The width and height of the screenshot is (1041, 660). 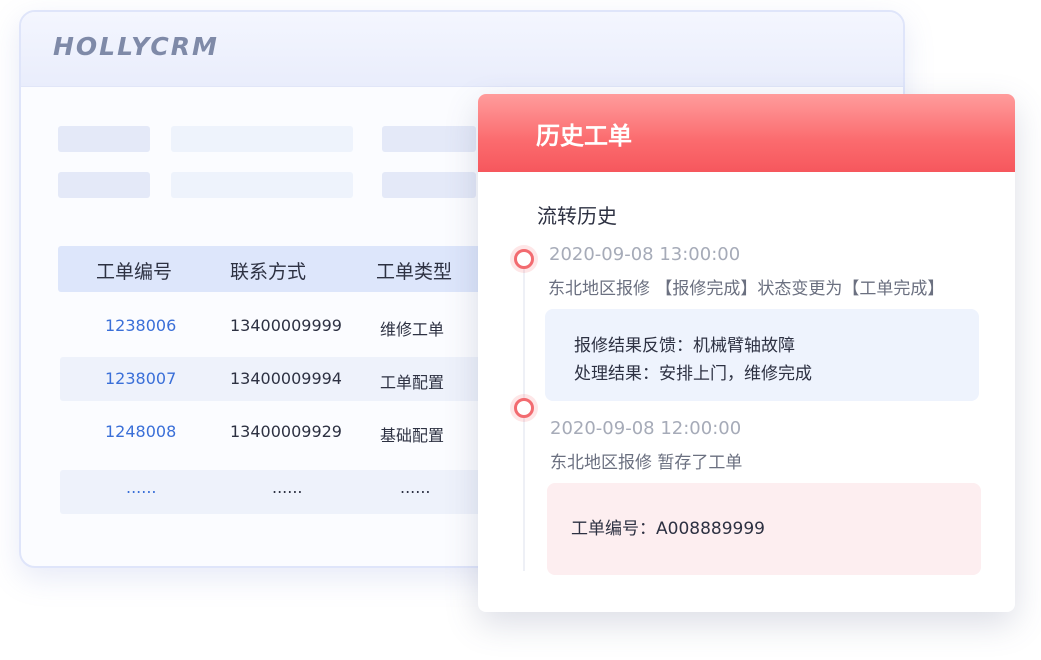 I want to click on crm-logo: HOLLYCRM, so click(x=136, y=46).